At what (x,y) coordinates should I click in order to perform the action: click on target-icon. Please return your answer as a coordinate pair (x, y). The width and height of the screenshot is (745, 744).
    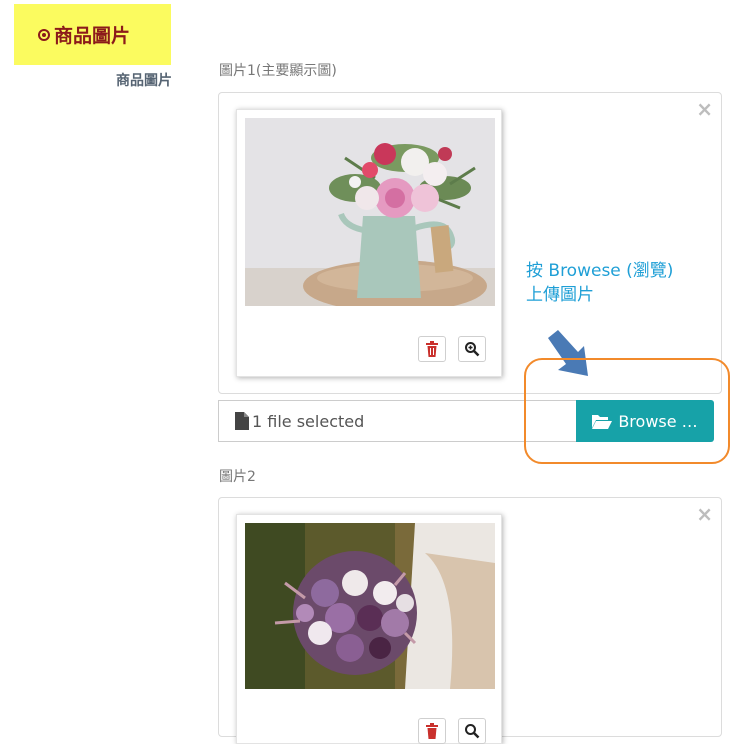
    Looking at the image, I should click on (44, 34).